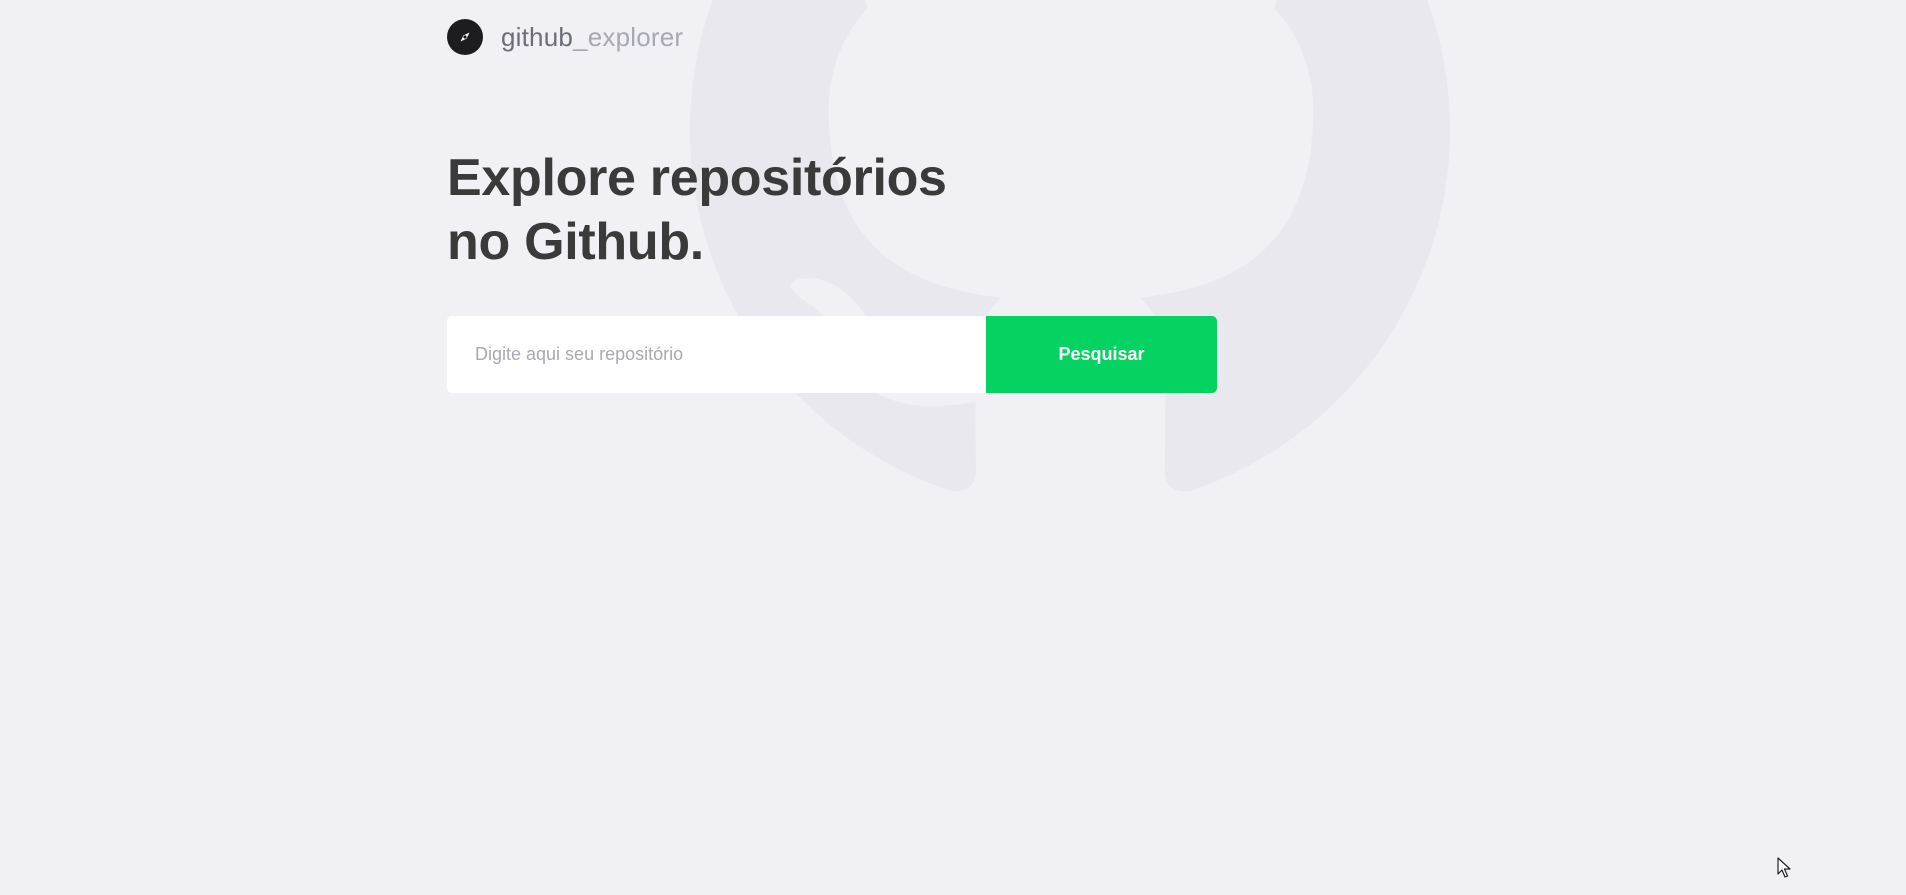 This screenshot has width=1906, height=895. Describe the element at coordinates (1101, 354) in the screenshot. I see `search-button: Pesquisar` at that location.